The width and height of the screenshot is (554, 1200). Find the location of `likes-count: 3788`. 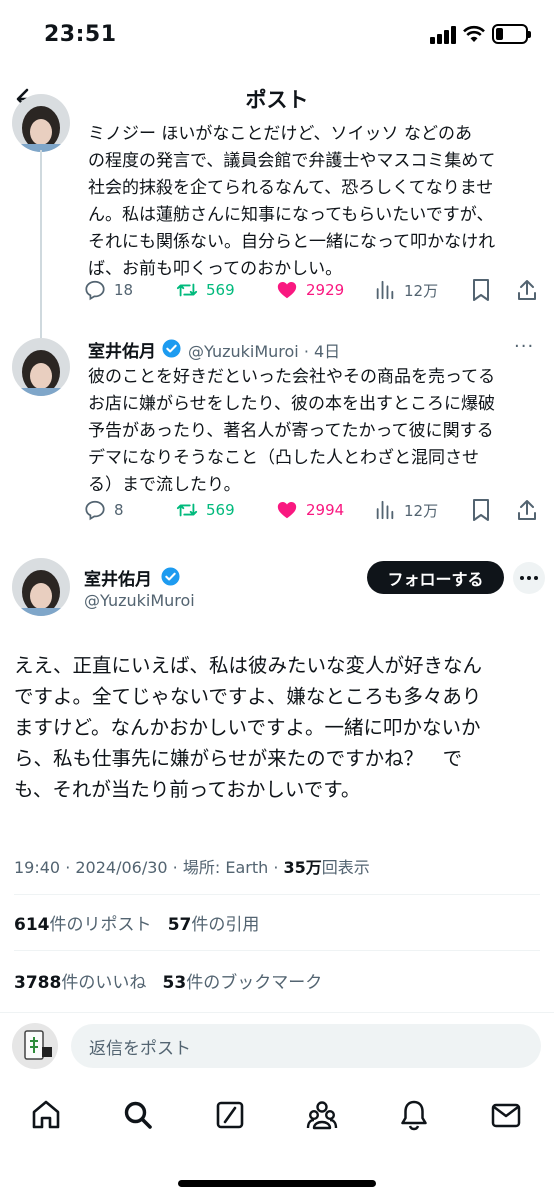

likes-count: 3788 is located at coordinates (38, 983).